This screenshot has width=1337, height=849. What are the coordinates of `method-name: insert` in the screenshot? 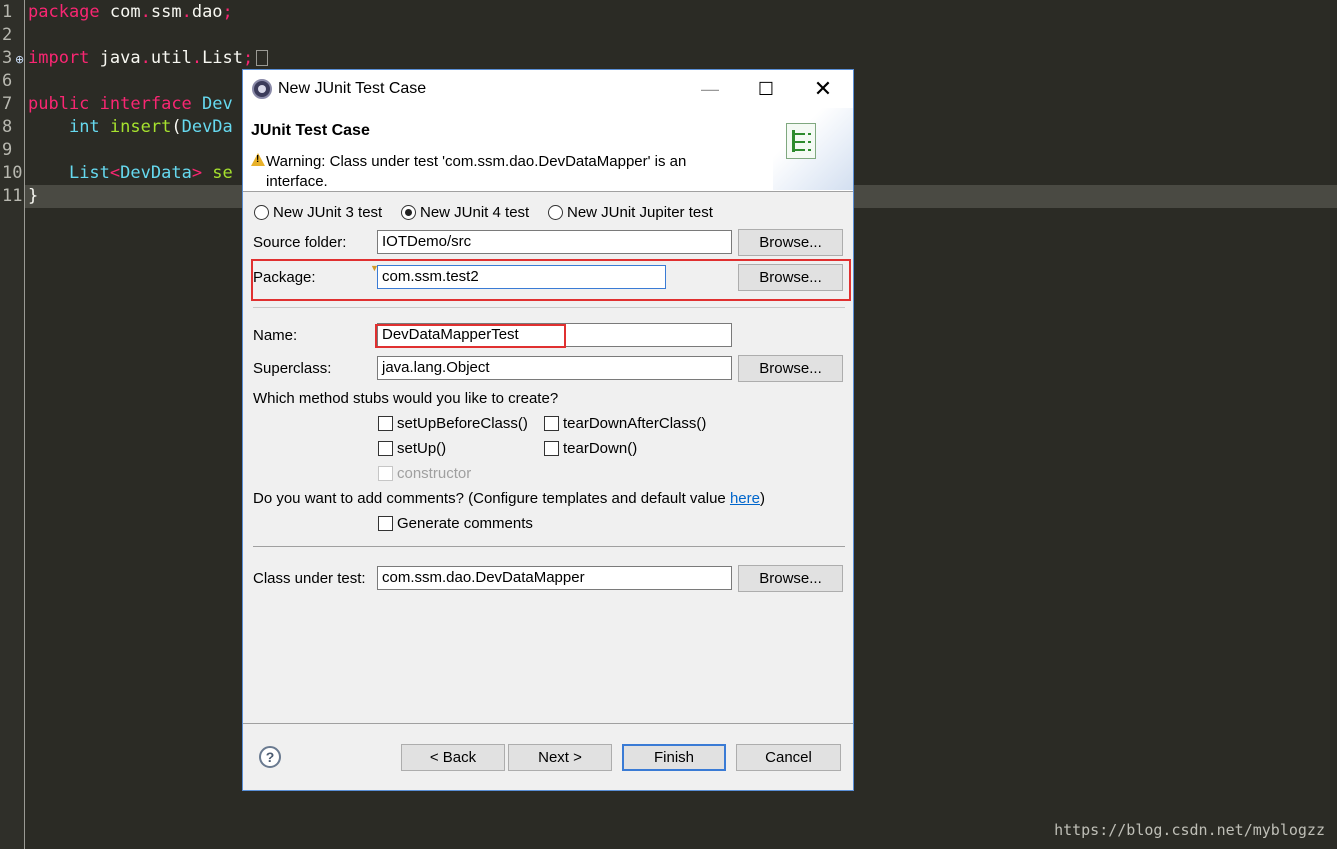 It's located at (140, 127).